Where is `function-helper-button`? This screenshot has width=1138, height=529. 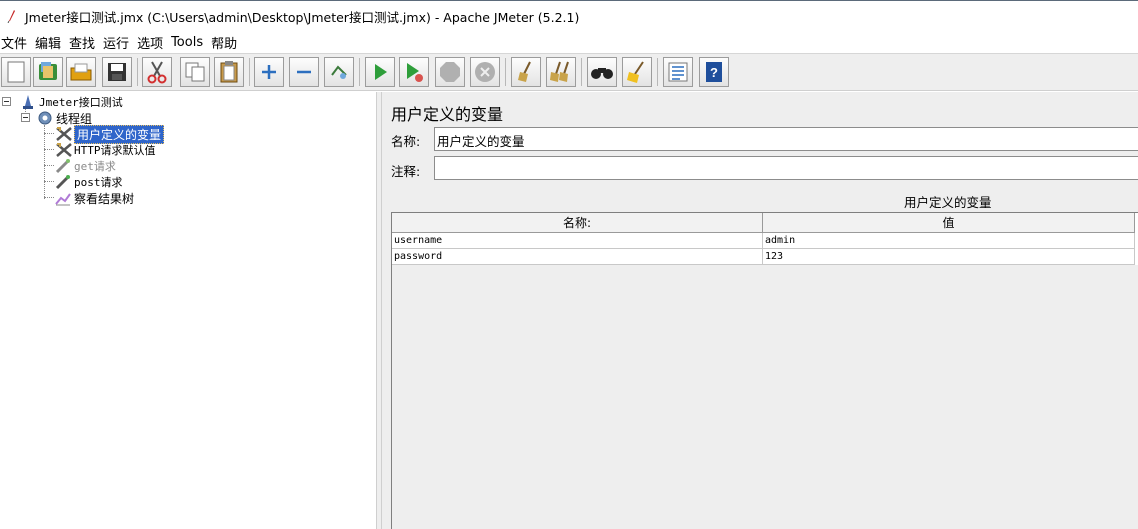 function-helper-button is located at coordinates (678, 72).